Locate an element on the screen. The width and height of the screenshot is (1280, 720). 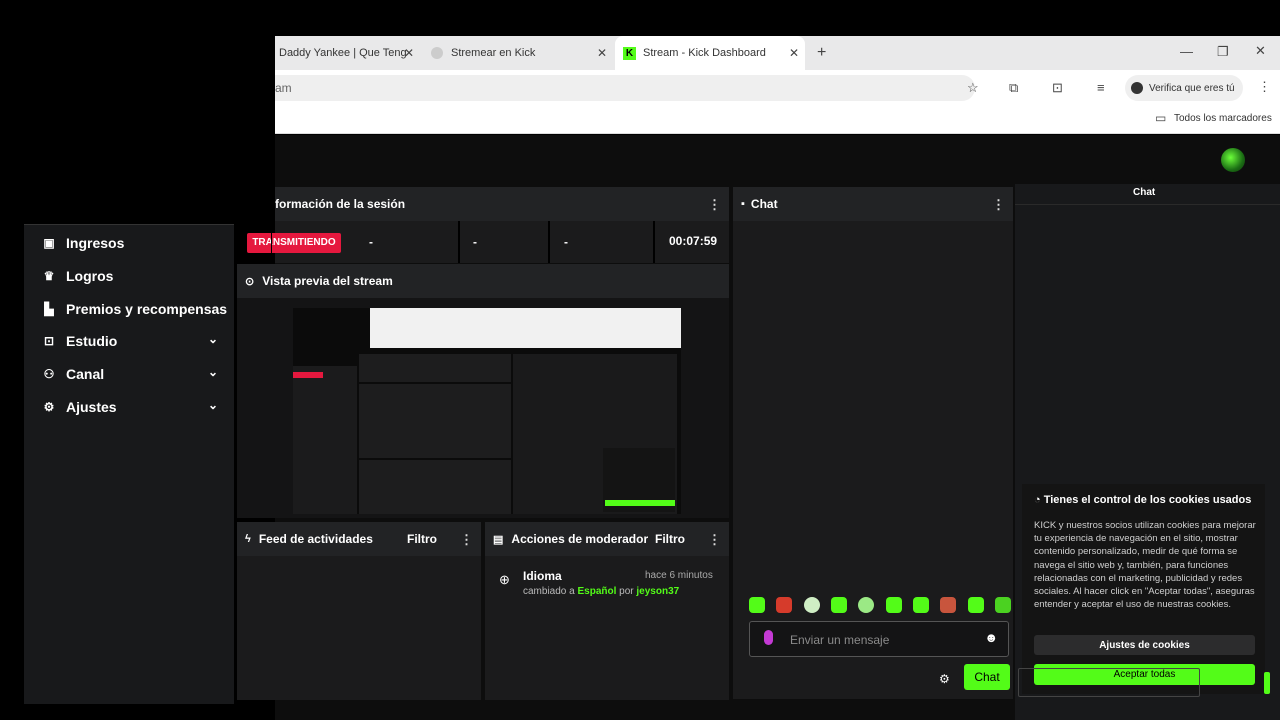
tab-title: Stremear en Kick is located at coordinates (493, 53).